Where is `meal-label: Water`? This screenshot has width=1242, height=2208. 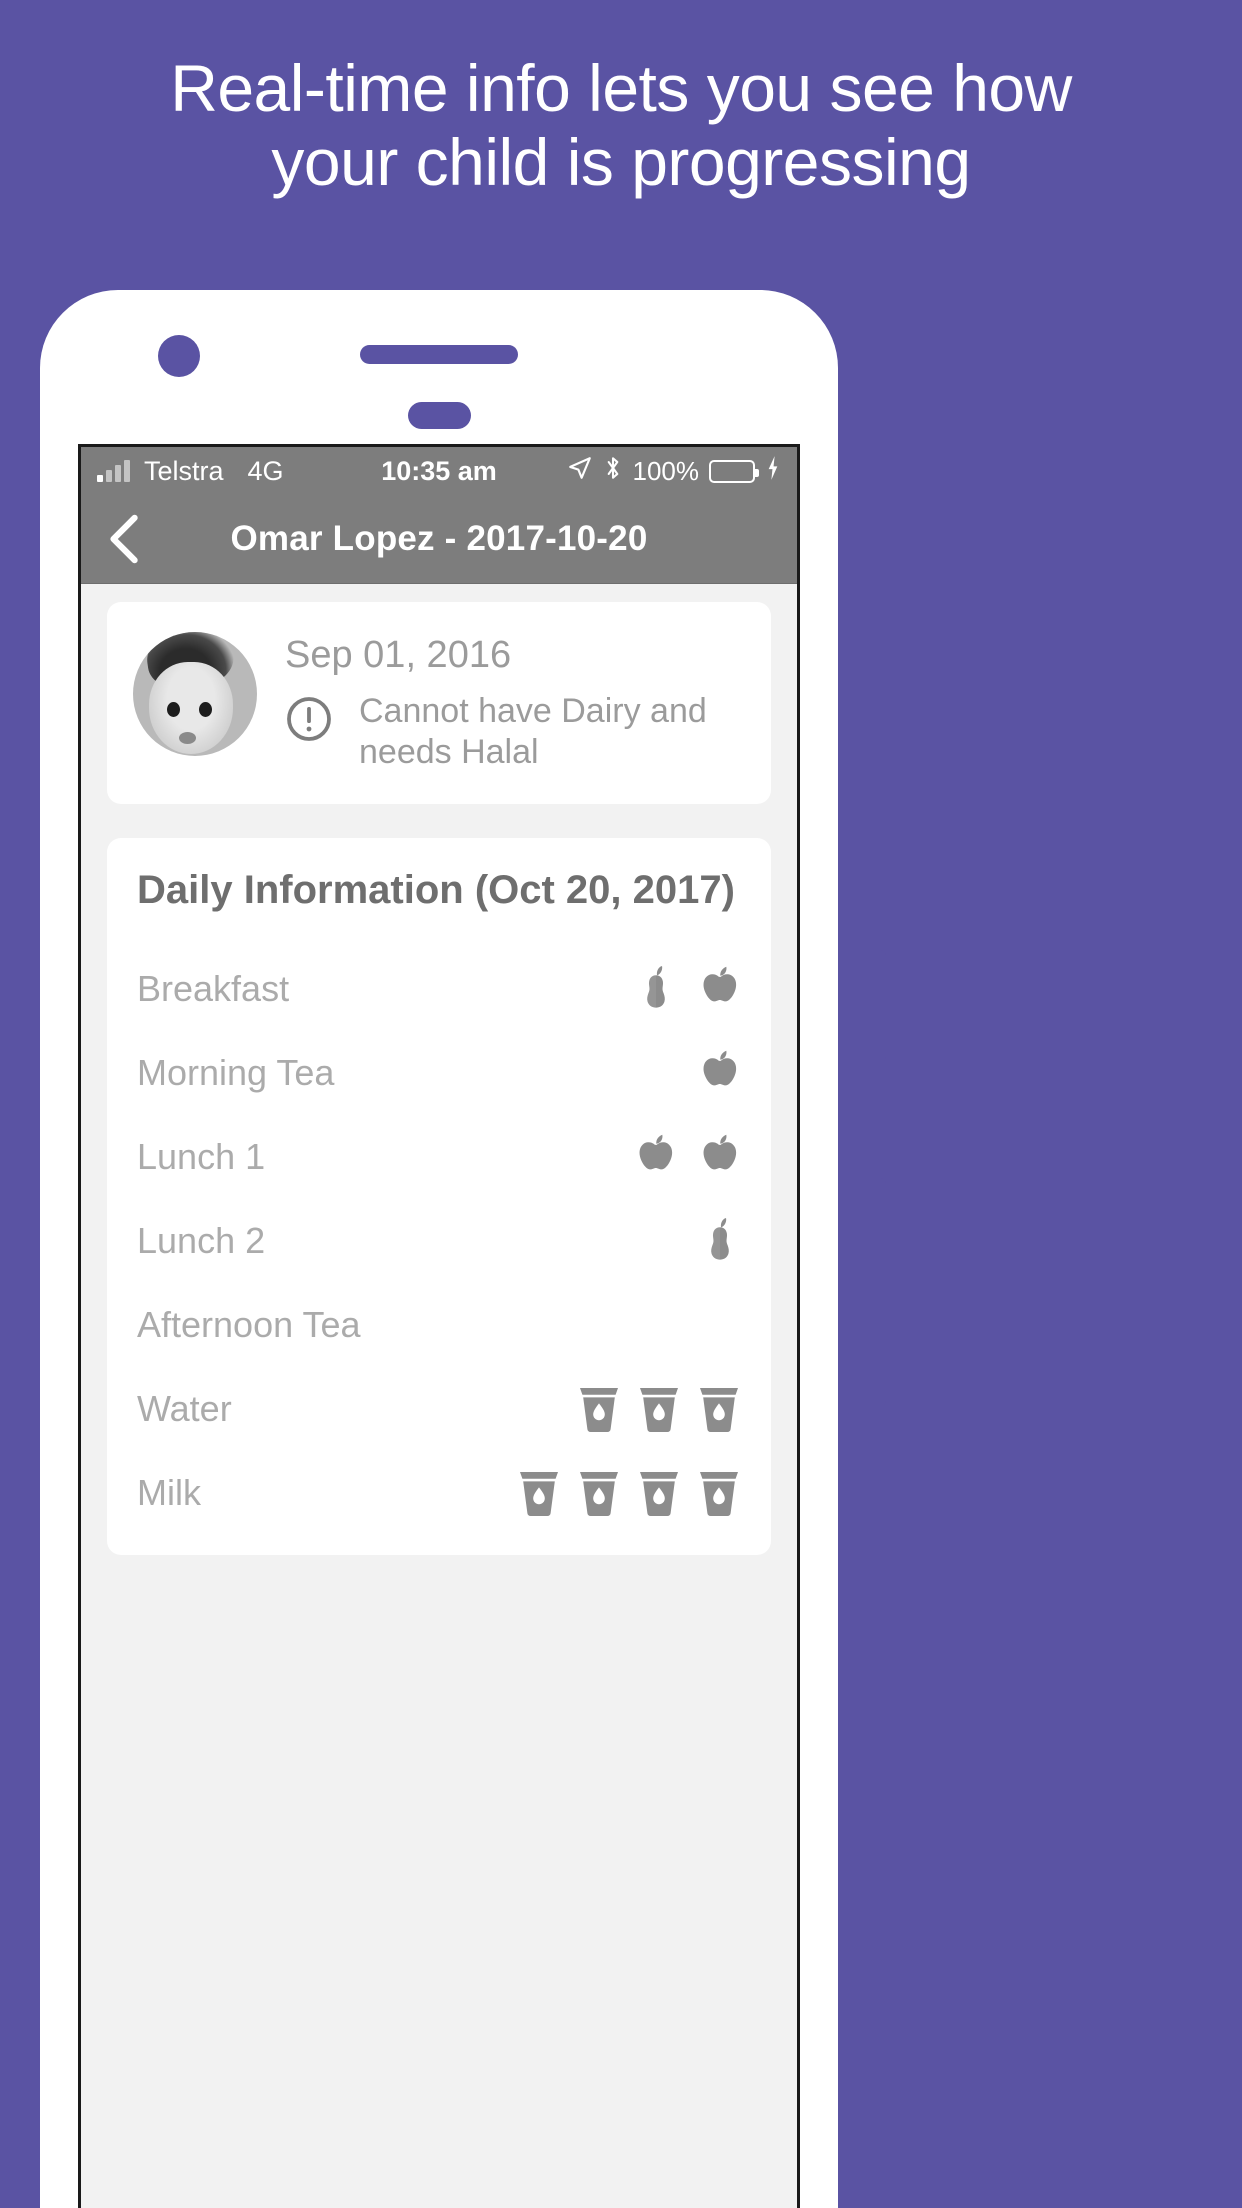
meal-label: Water is located at coordinates (184, 1408).